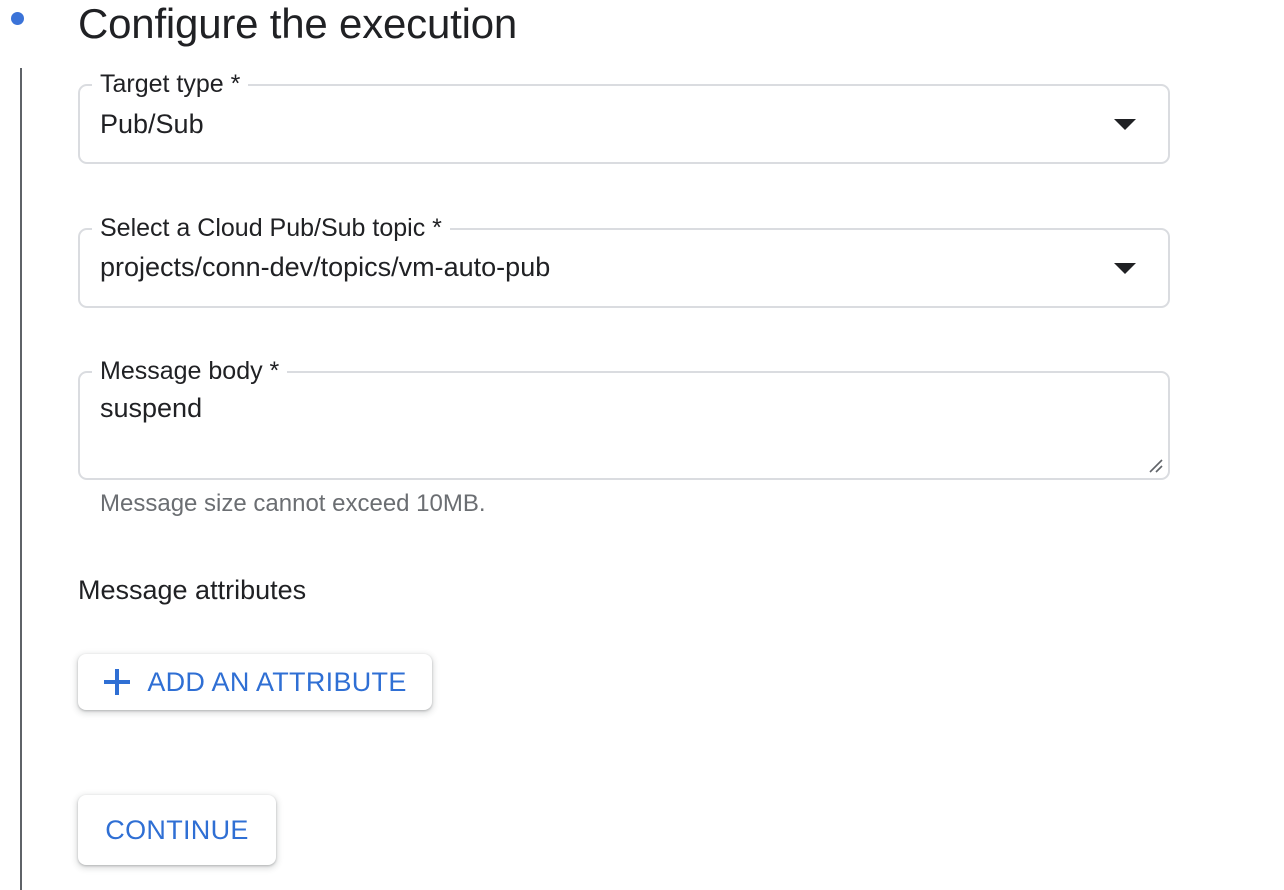 The image size is (1284, 890). I want to click on target-type-select: Target type * Pub/Sub, so click(624, 116).